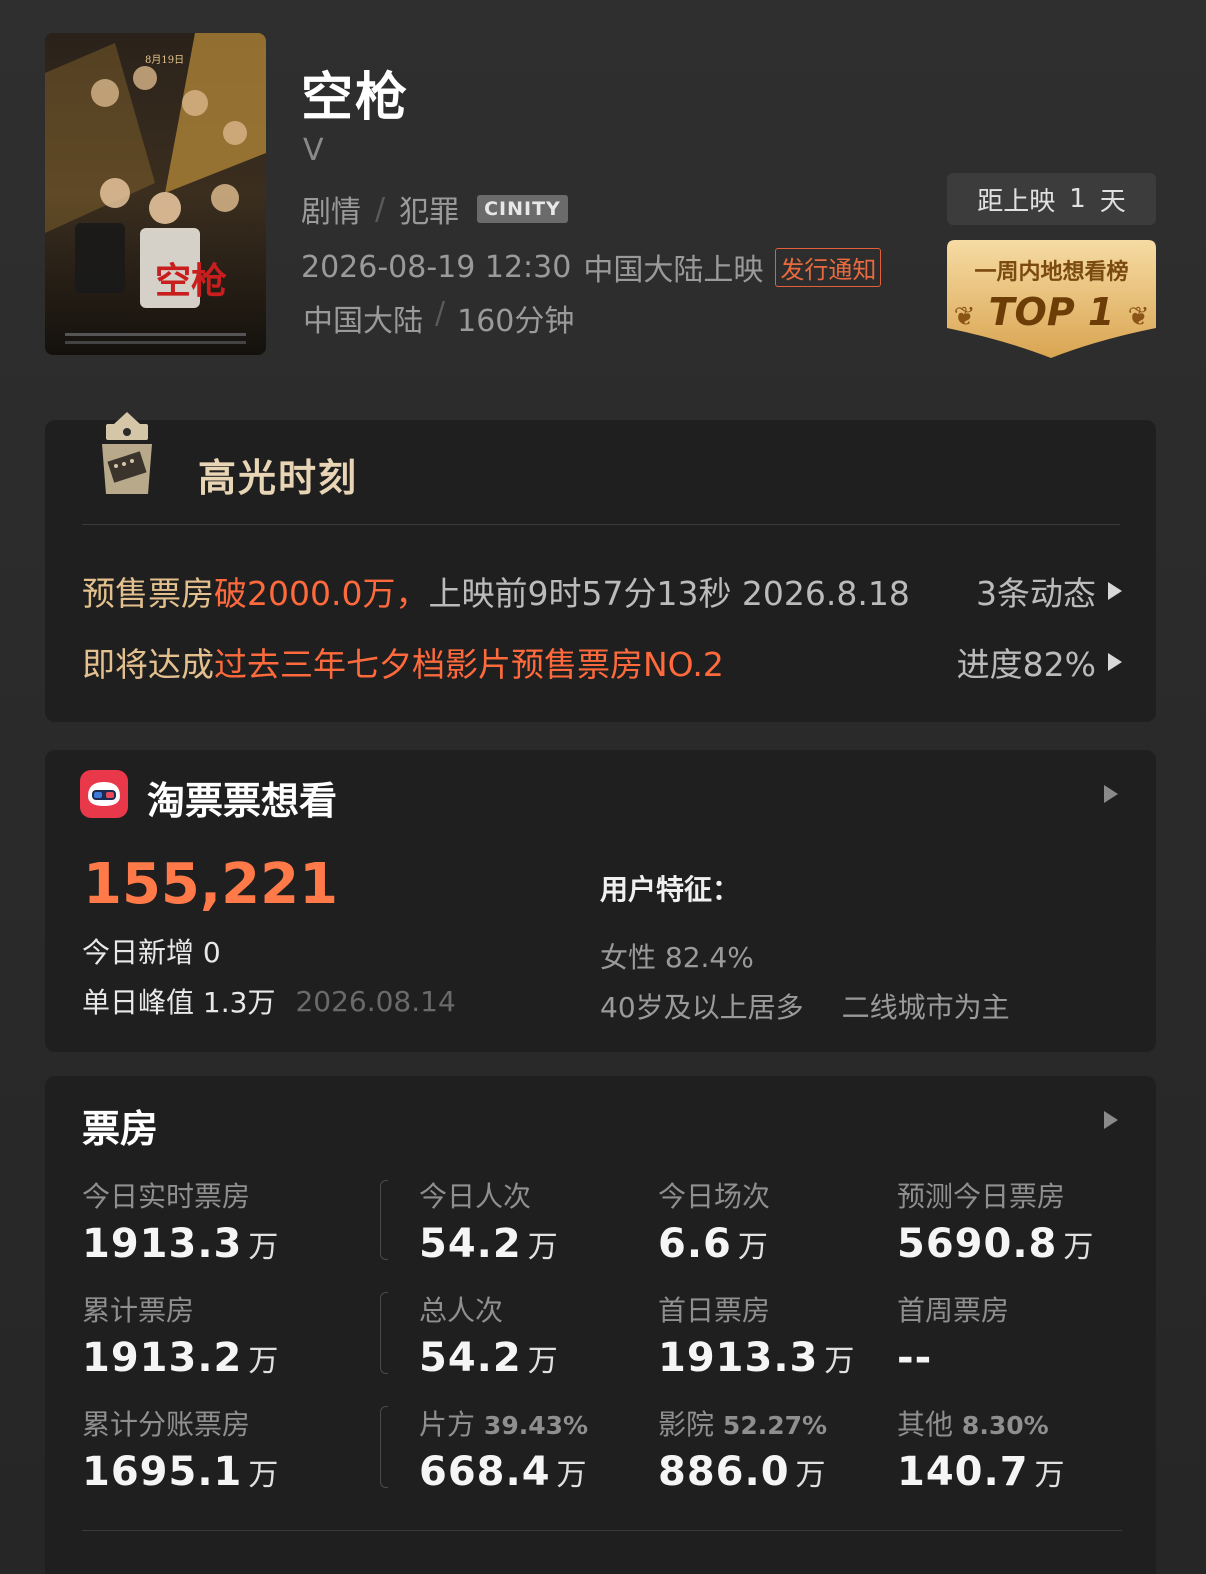 This screenshot has height=1574, width=1206. Describe the element at coordinates (828, 267) in the screenshot. I see `release-notice-link: 发行通知` at that location.